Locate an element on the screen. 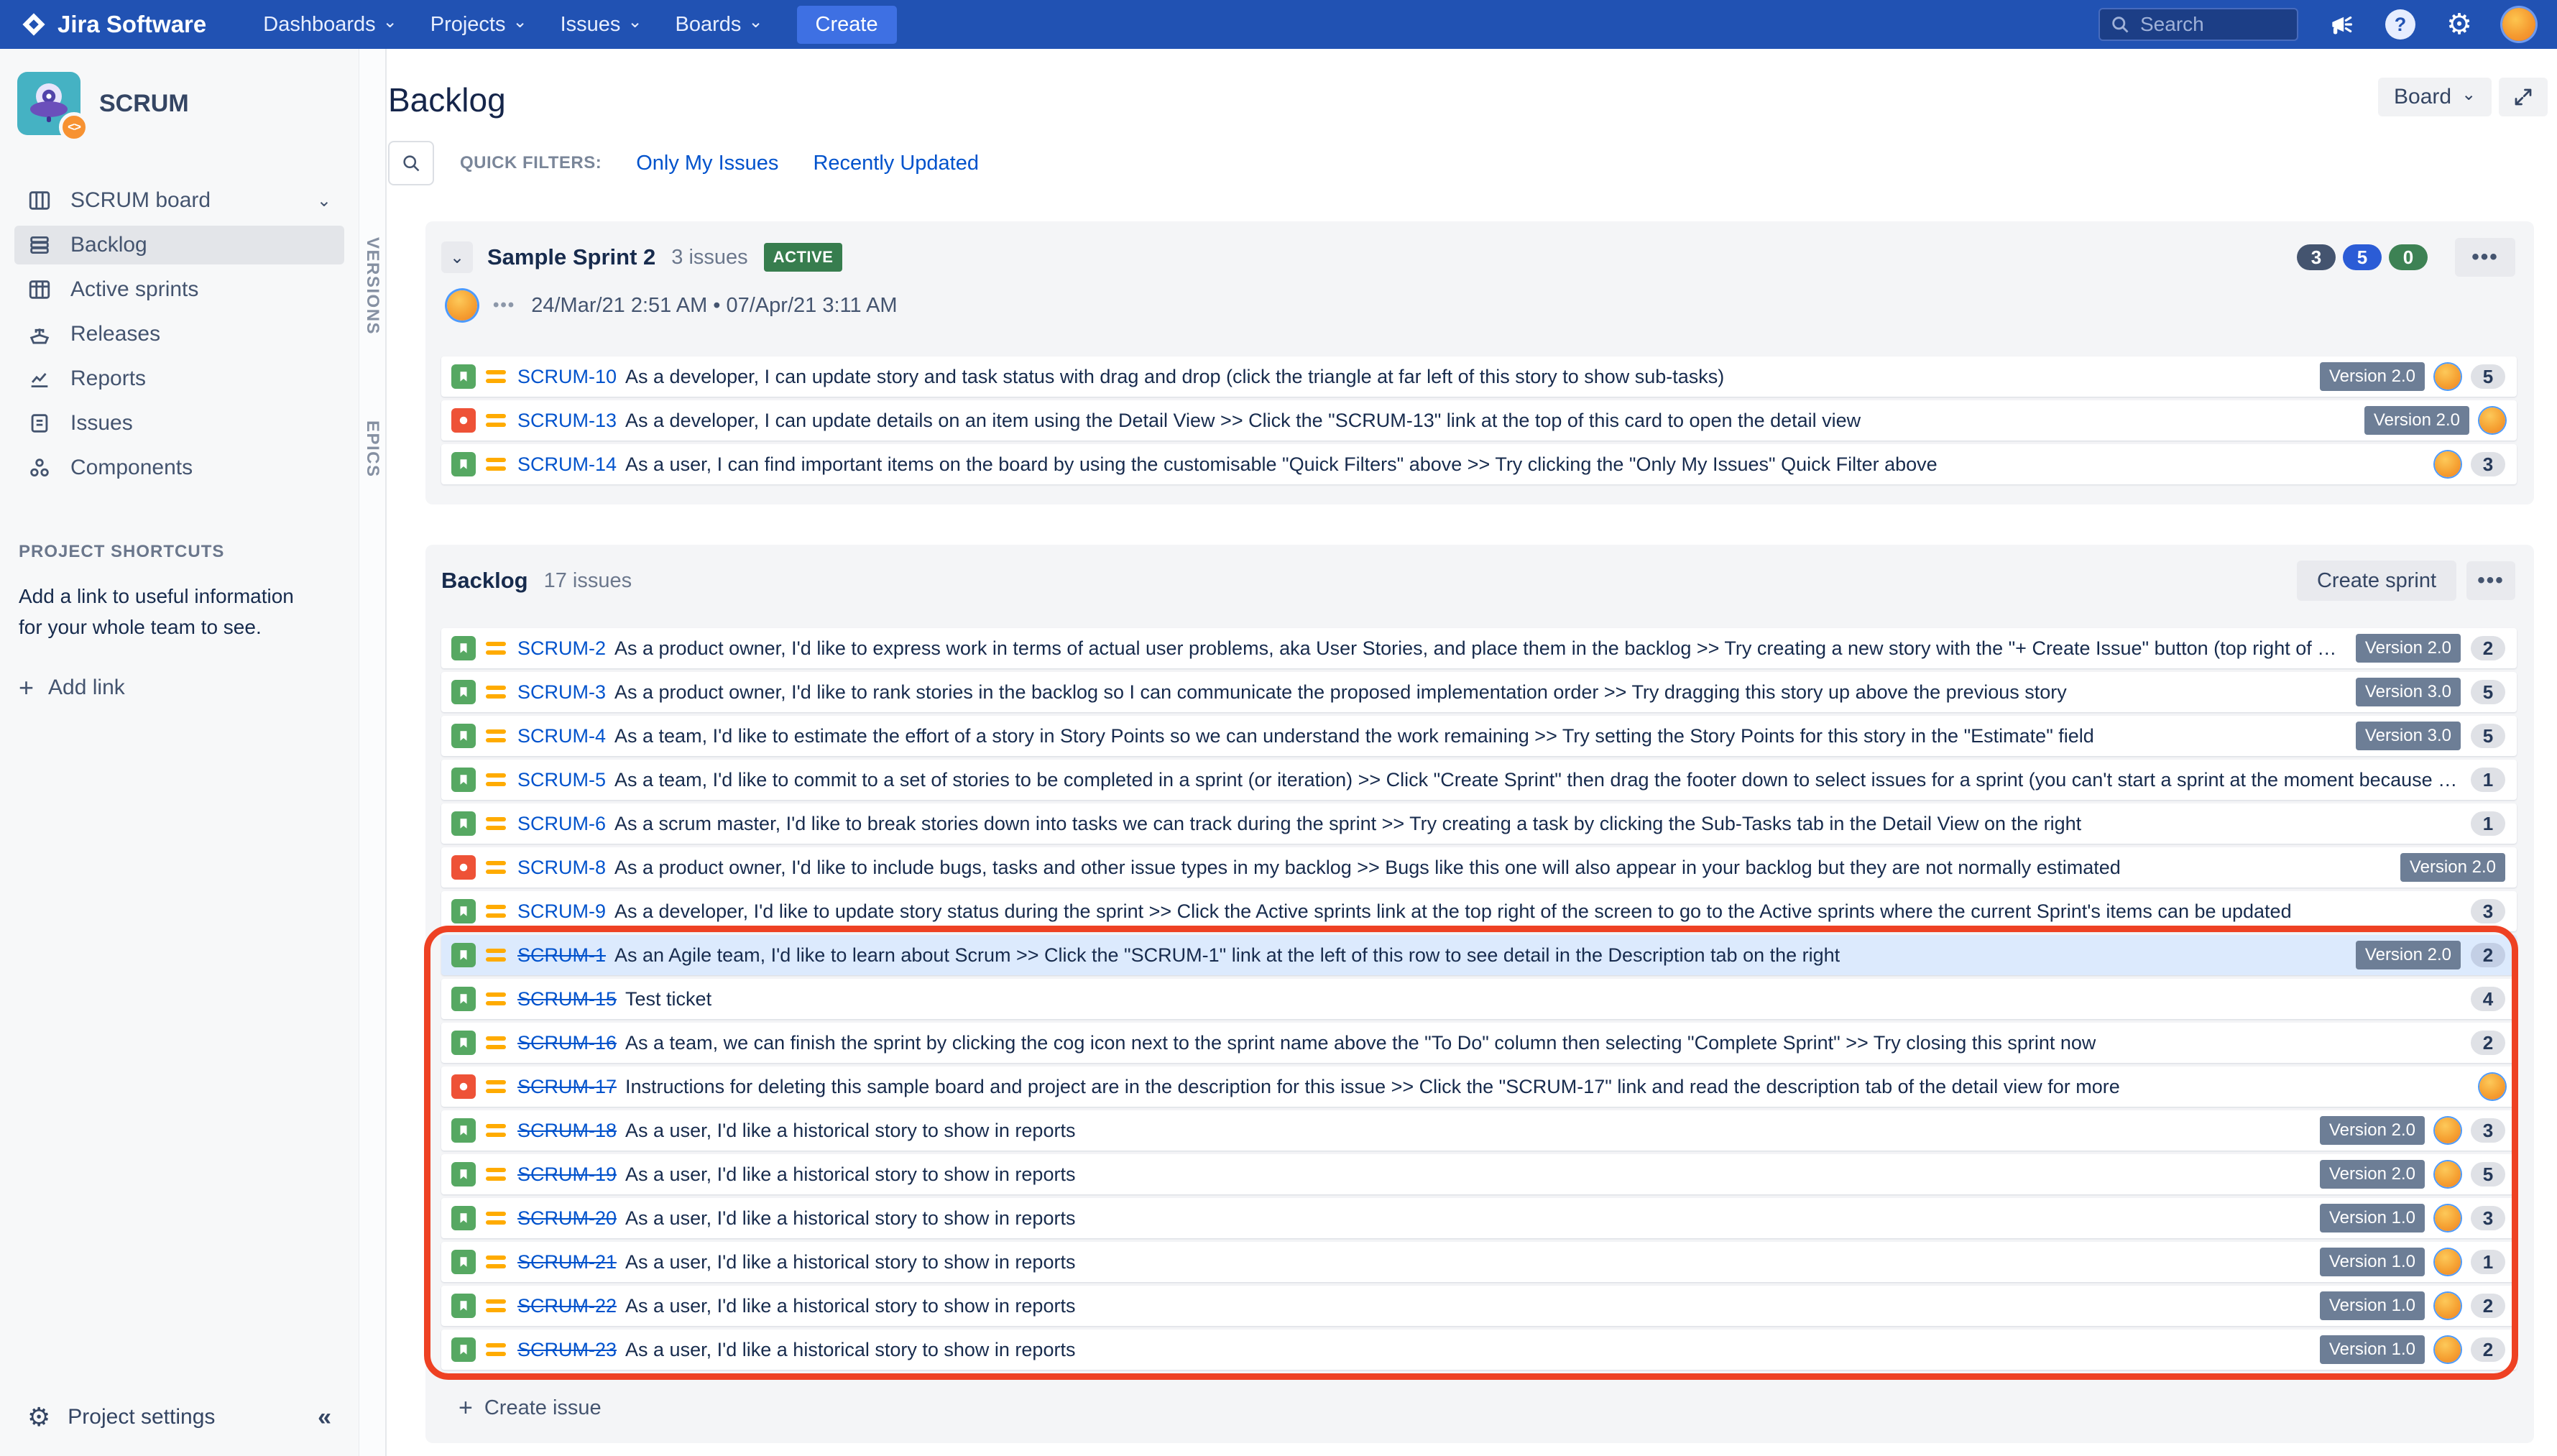 Image resolution: width=2557 pixels, height=1456 pixels. nav-dashboards: Dashboards ⌄ is located at coordinates (330, 25).